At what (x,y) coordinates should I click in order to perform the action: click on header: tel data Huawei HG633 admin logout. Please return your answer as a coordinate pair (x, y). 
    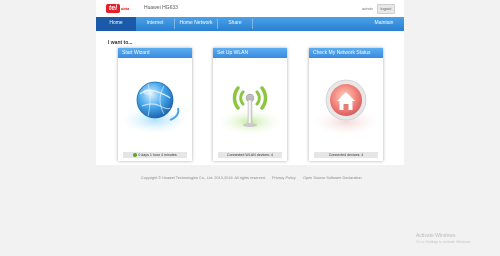
    Looking at the image, I should click on (250, 8).